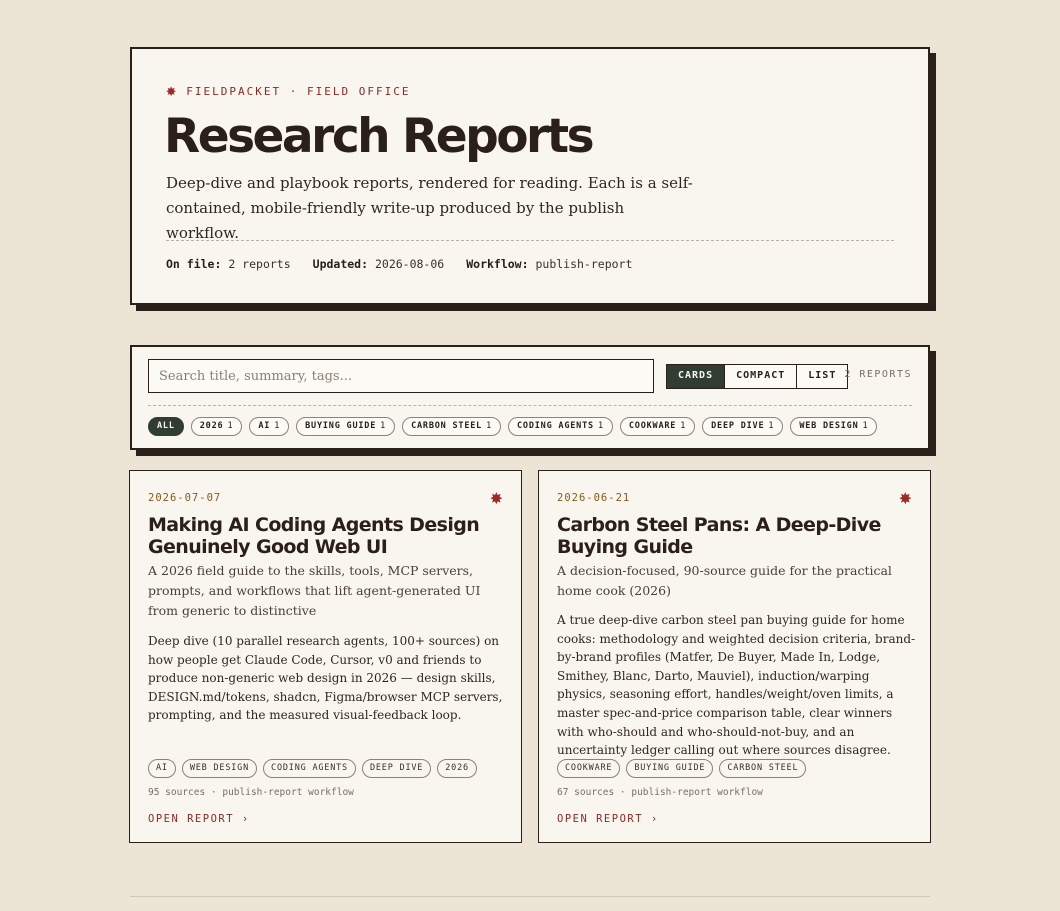 The width and height of the screenshot is (1060, 911). What do you see at coordinates (696, 376) in the screenshot?
I see `view-cards-button: CARDS` at bounding box center [696, 376].